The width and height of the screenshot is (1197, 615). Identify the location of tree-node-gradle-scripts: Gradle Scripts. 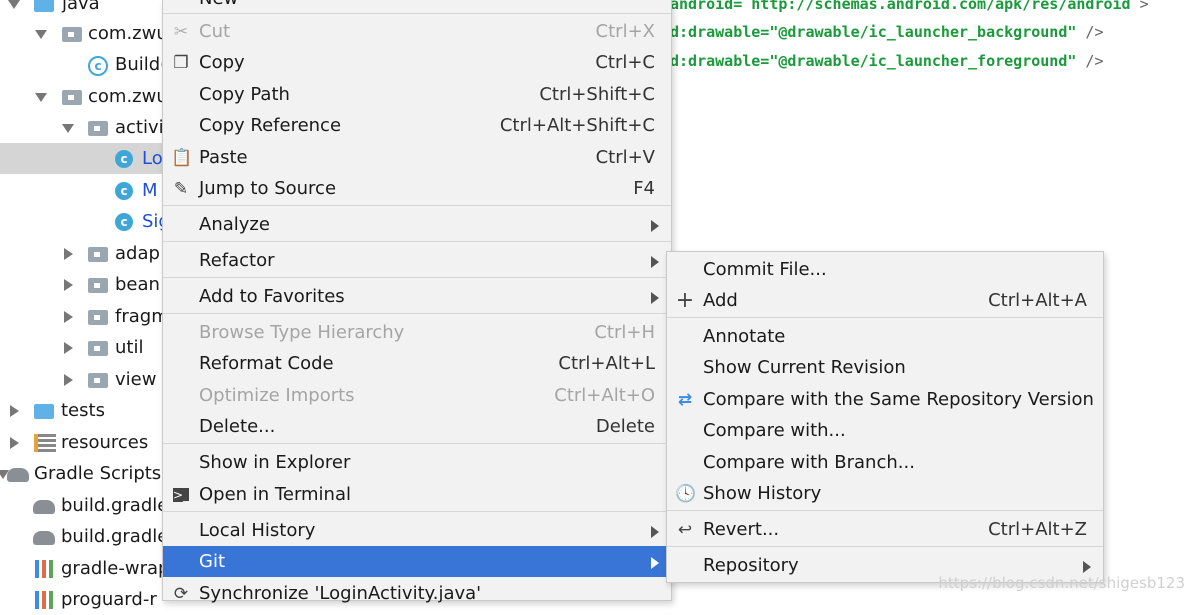
(85, 473).